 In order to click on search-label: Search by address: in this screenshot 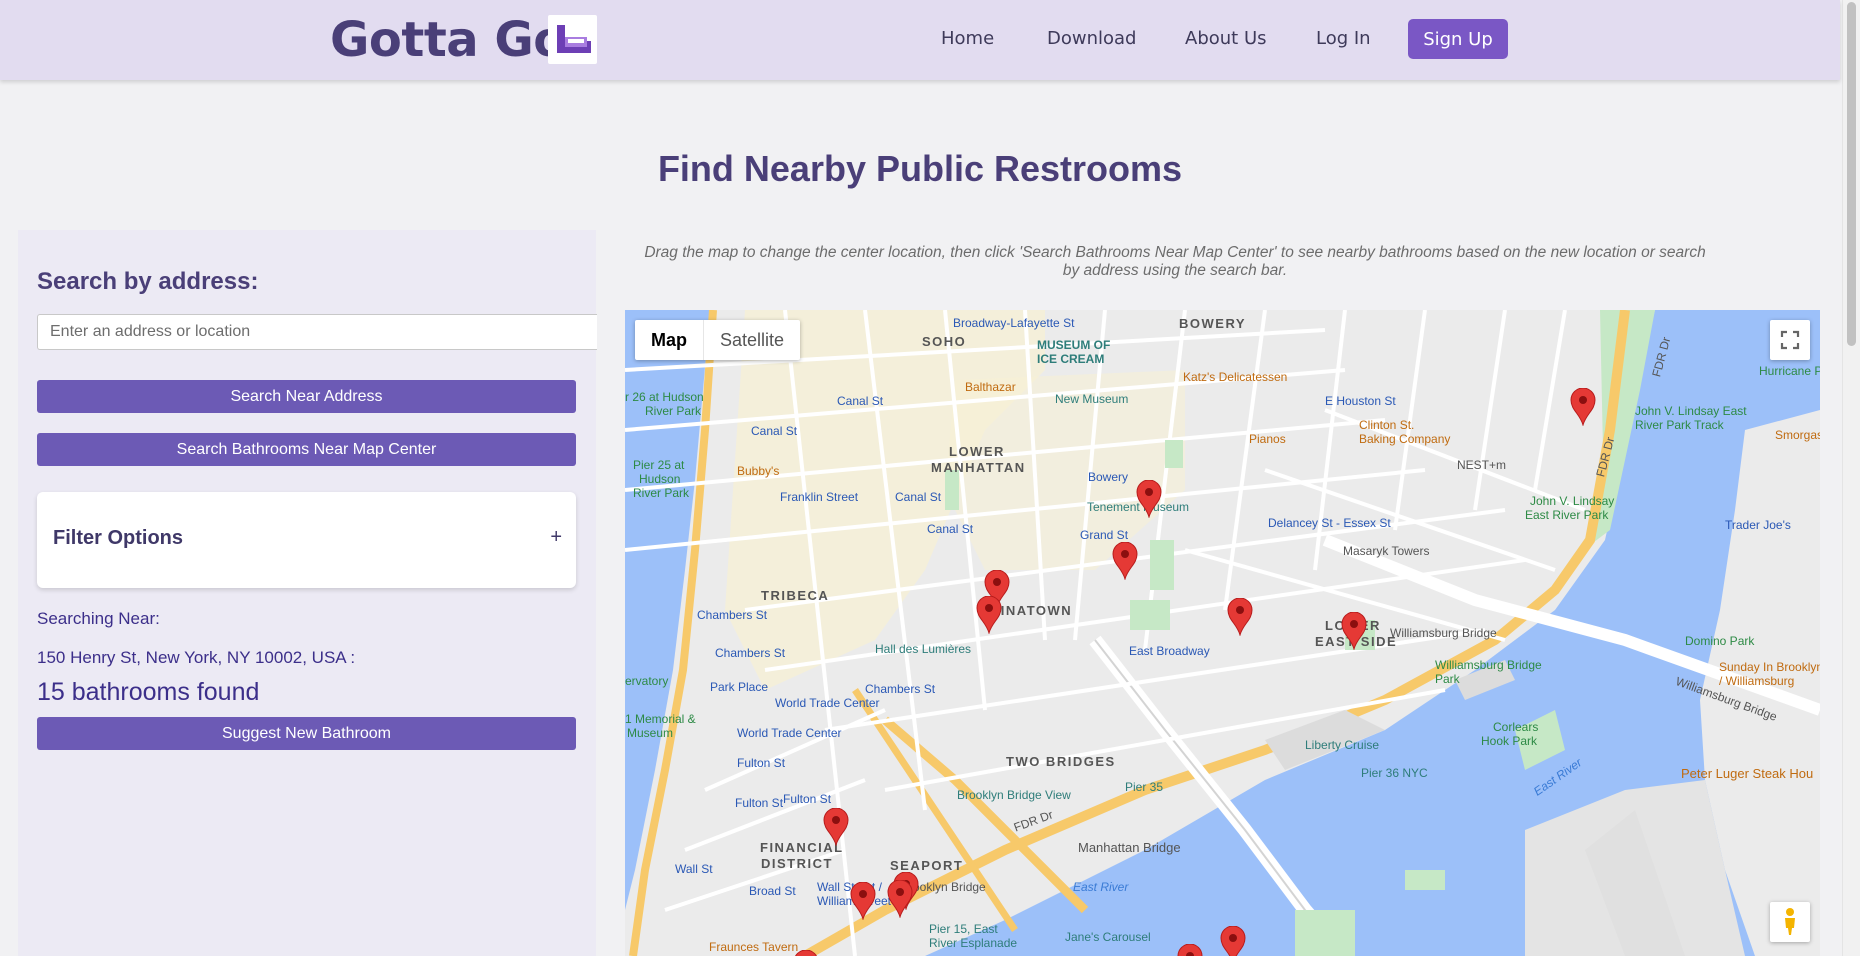, I will do `click(148, 281)`.